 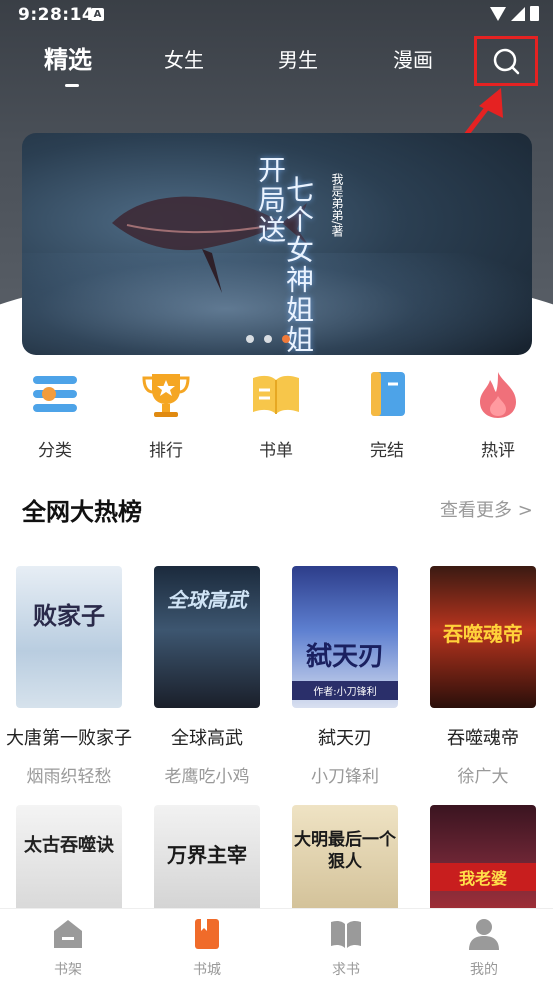 What do you see at coordinates (483, 777) in the screenshot?
I see `book-author: 徐广大` at bounding box center [483, 777].